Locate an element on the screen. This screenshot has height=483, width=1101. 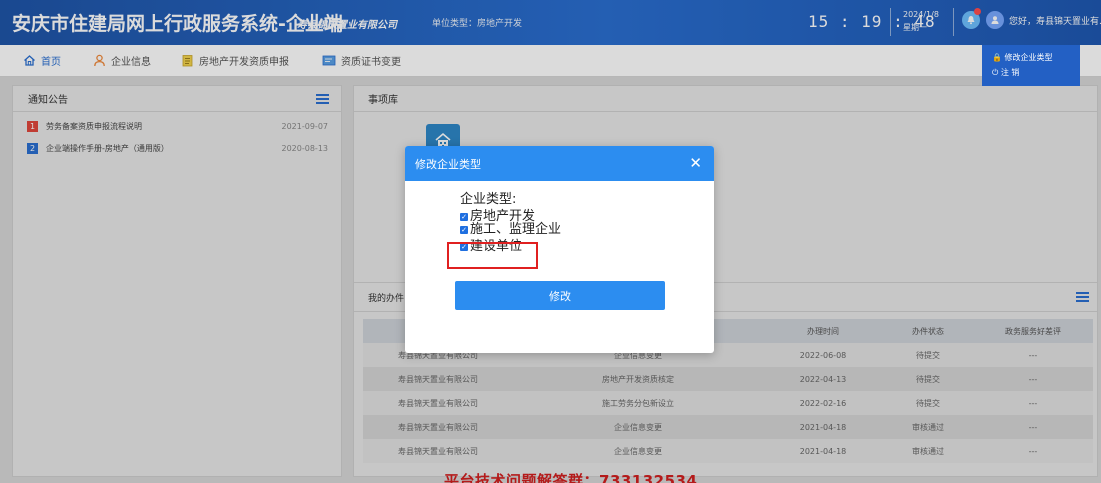
user-dropdown-menu: 🔒 修改企业类型 ⏻ 注 销 is located at coordinates (1031, 65).